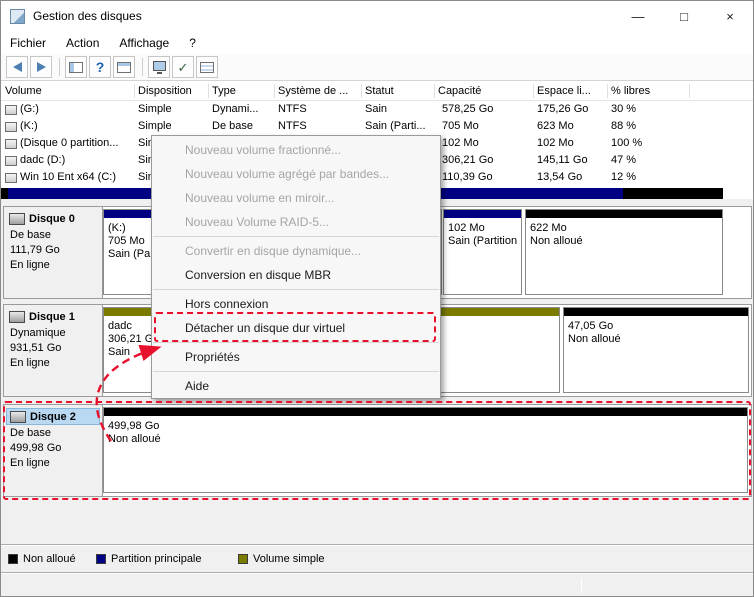  Describe the element at coordinates (17, 16) in the screenshot. I see `app-icon` at that location.